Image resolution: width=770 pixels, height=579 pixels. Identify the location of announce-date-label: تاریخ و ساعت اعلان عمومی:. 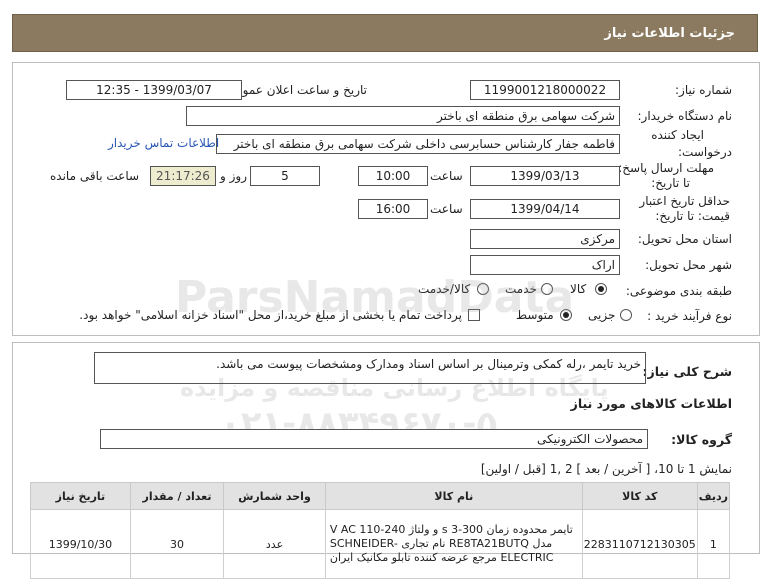
(294, 90).